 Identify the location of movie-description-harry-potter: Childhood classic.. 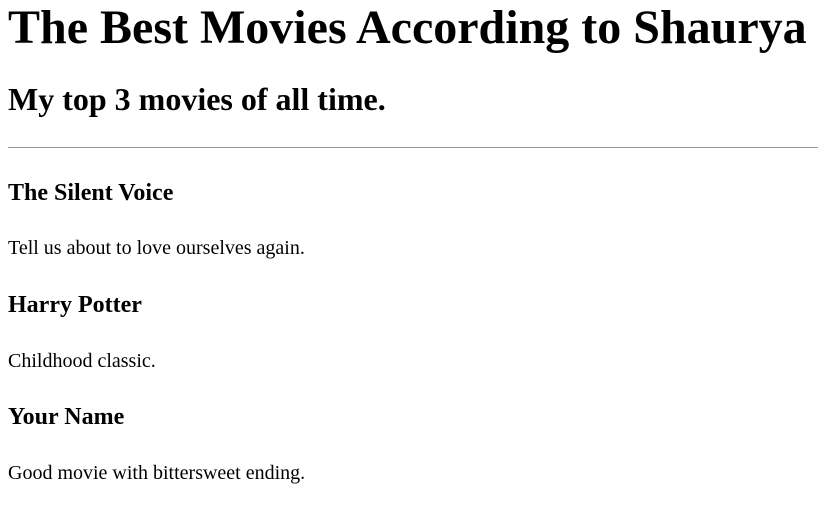
(82, 361).